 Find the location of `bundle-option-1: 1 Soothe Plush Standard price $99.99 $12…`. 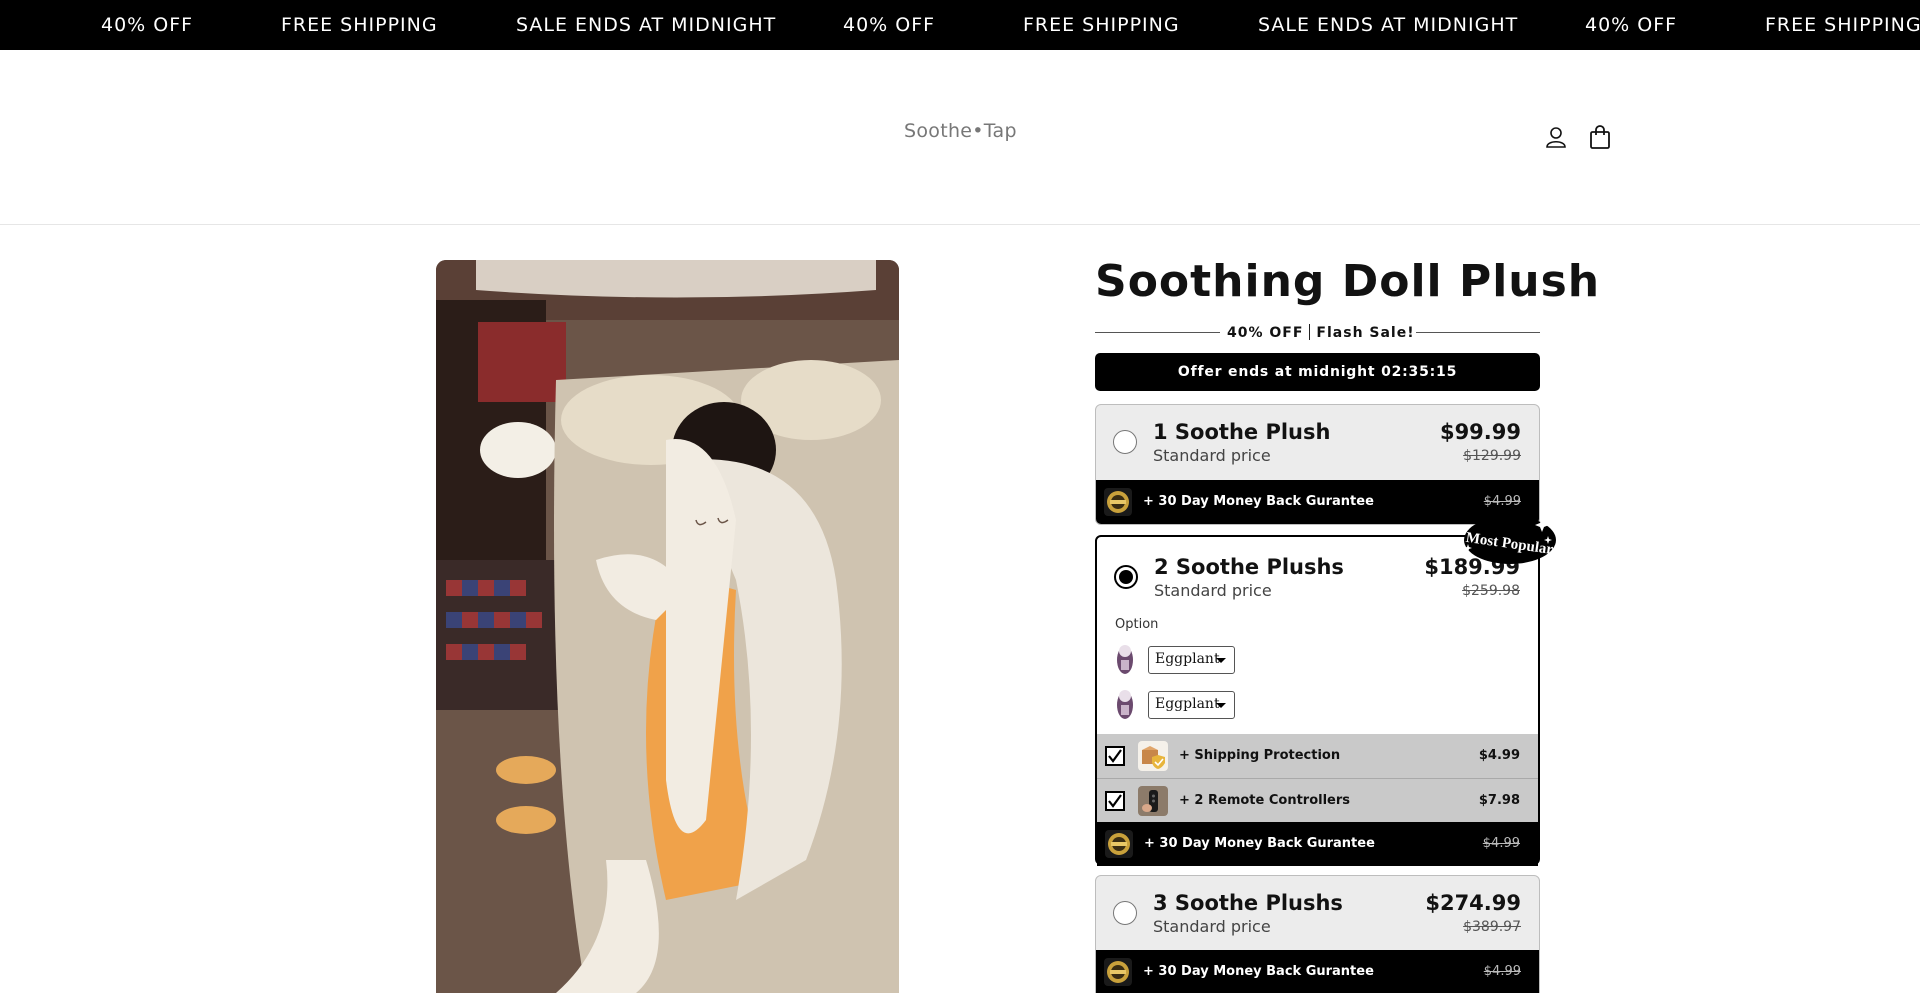

bundle-option-1: 1 Soothe Plush Standard price $99.99 $12… is located at coordinates (1317, 464).